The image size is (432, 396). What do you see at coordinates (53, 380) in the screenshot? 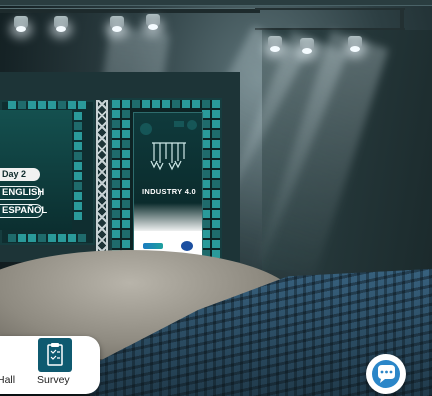
I see `nav-label-survey: Survey` at bounding box center [53, 380].